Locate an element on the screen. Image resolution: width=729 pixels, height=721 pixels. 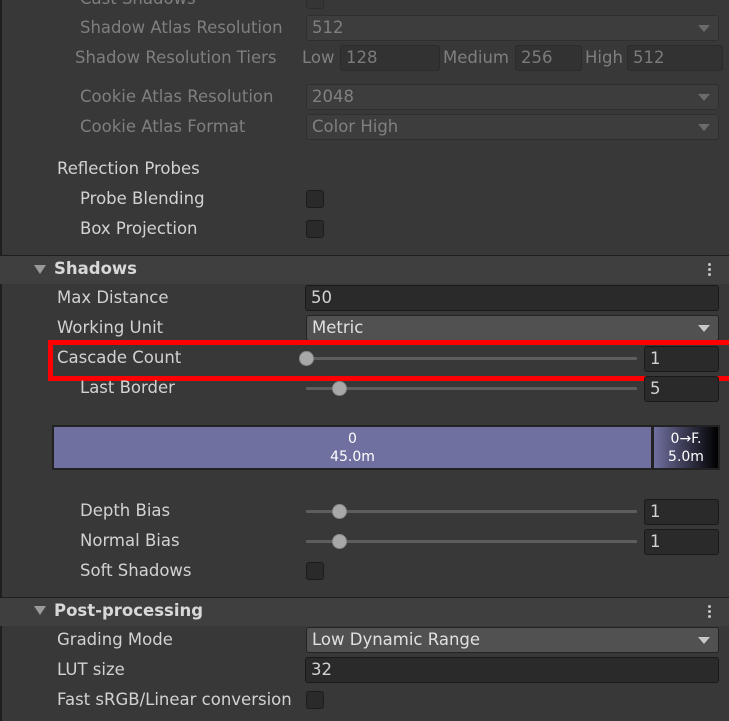
highlight-box is located at coordinates (388, 360).